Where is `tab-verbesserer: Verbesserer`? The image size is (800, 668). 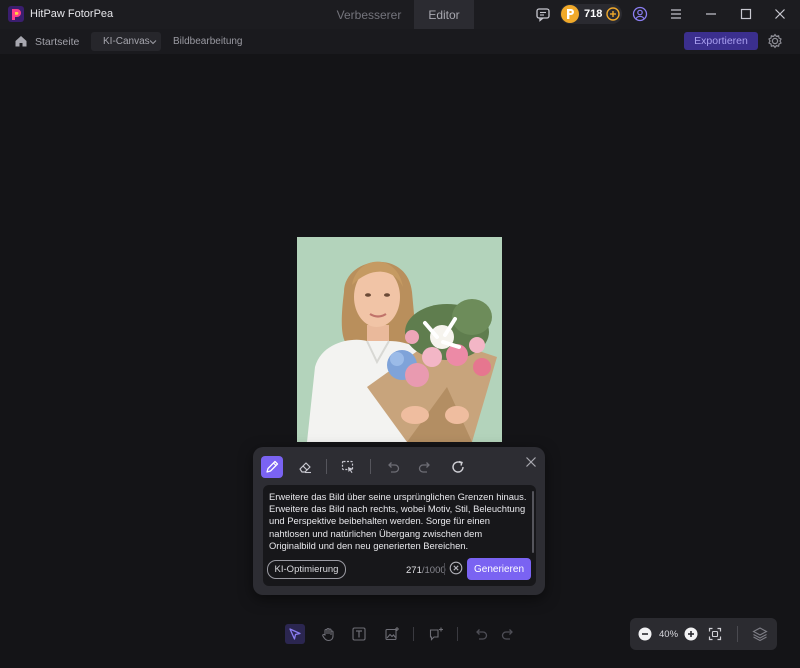 tab-verbesserer: Verbesserer is located at coordinates (369, 14).